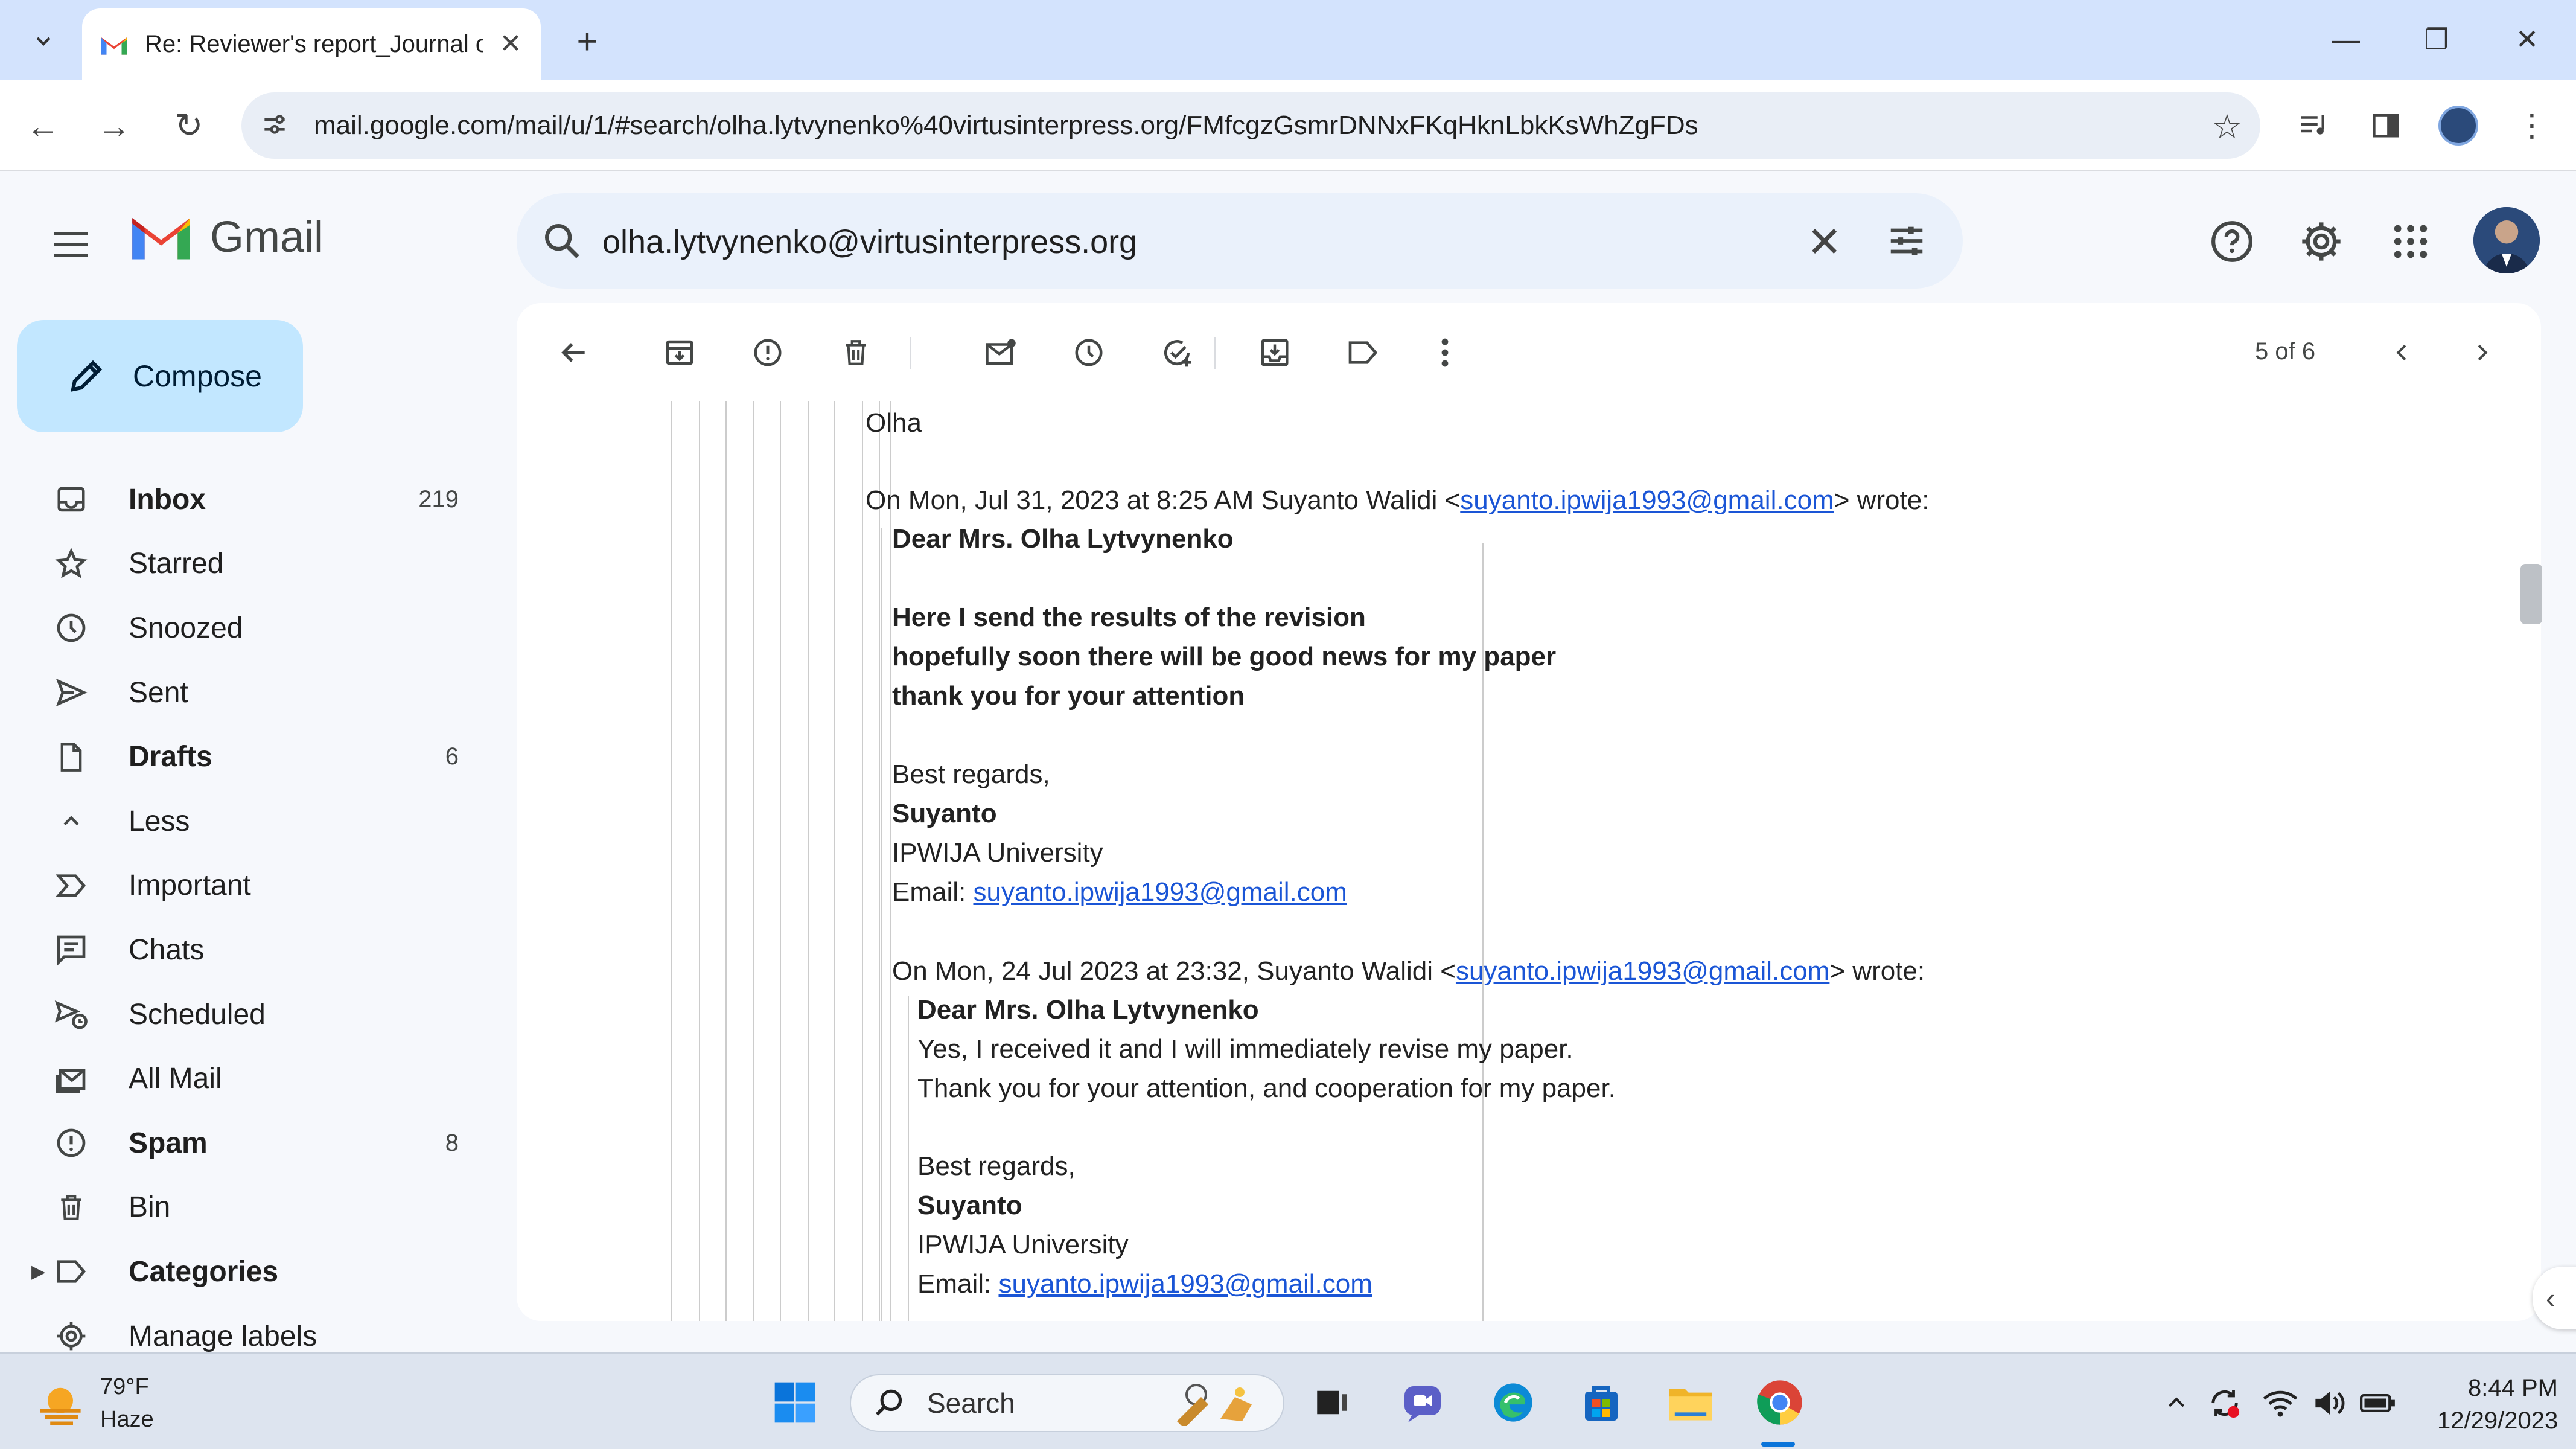  What do you see at coordinates (175, 1079) in the screenshot?
I see `sidebar-item-label: All Mail` at bounding box center [175, 1079].